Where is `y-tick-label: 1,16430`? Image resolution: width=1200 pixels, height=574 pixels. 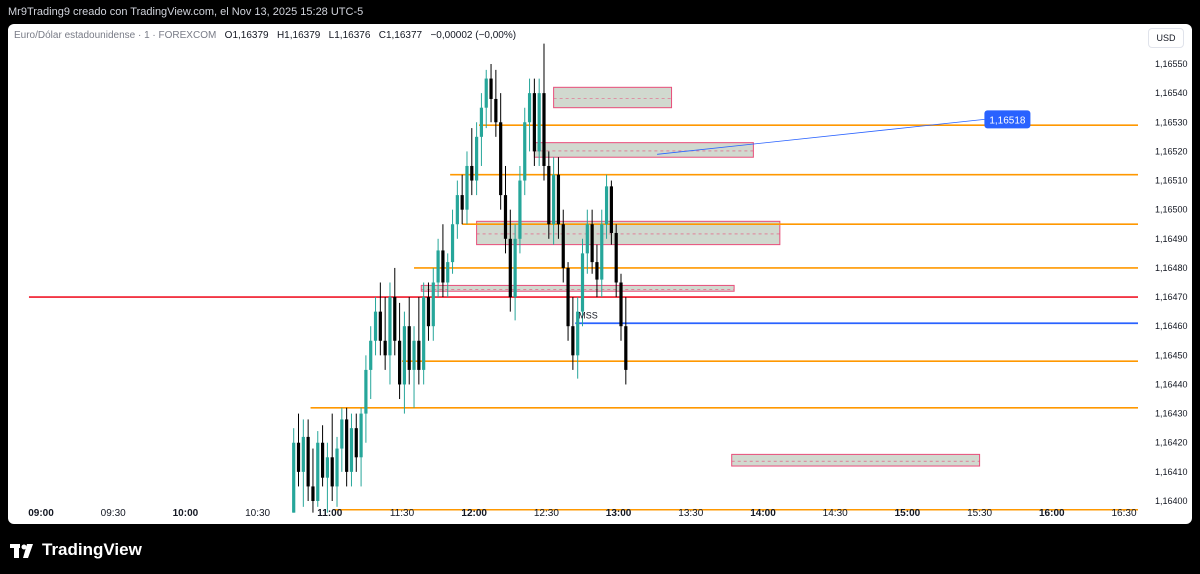
y-tick-label: 1,16430 is located at coordinates (1171, 414).